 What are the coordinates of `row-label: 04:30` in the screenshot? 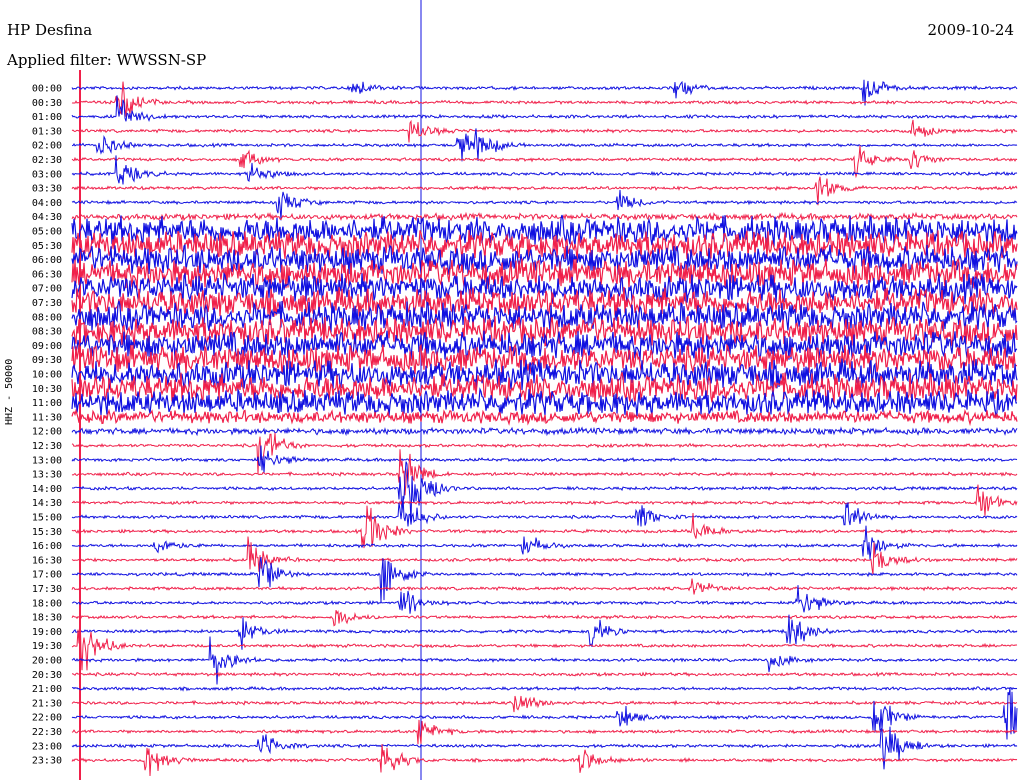 It's located at (47, 217).